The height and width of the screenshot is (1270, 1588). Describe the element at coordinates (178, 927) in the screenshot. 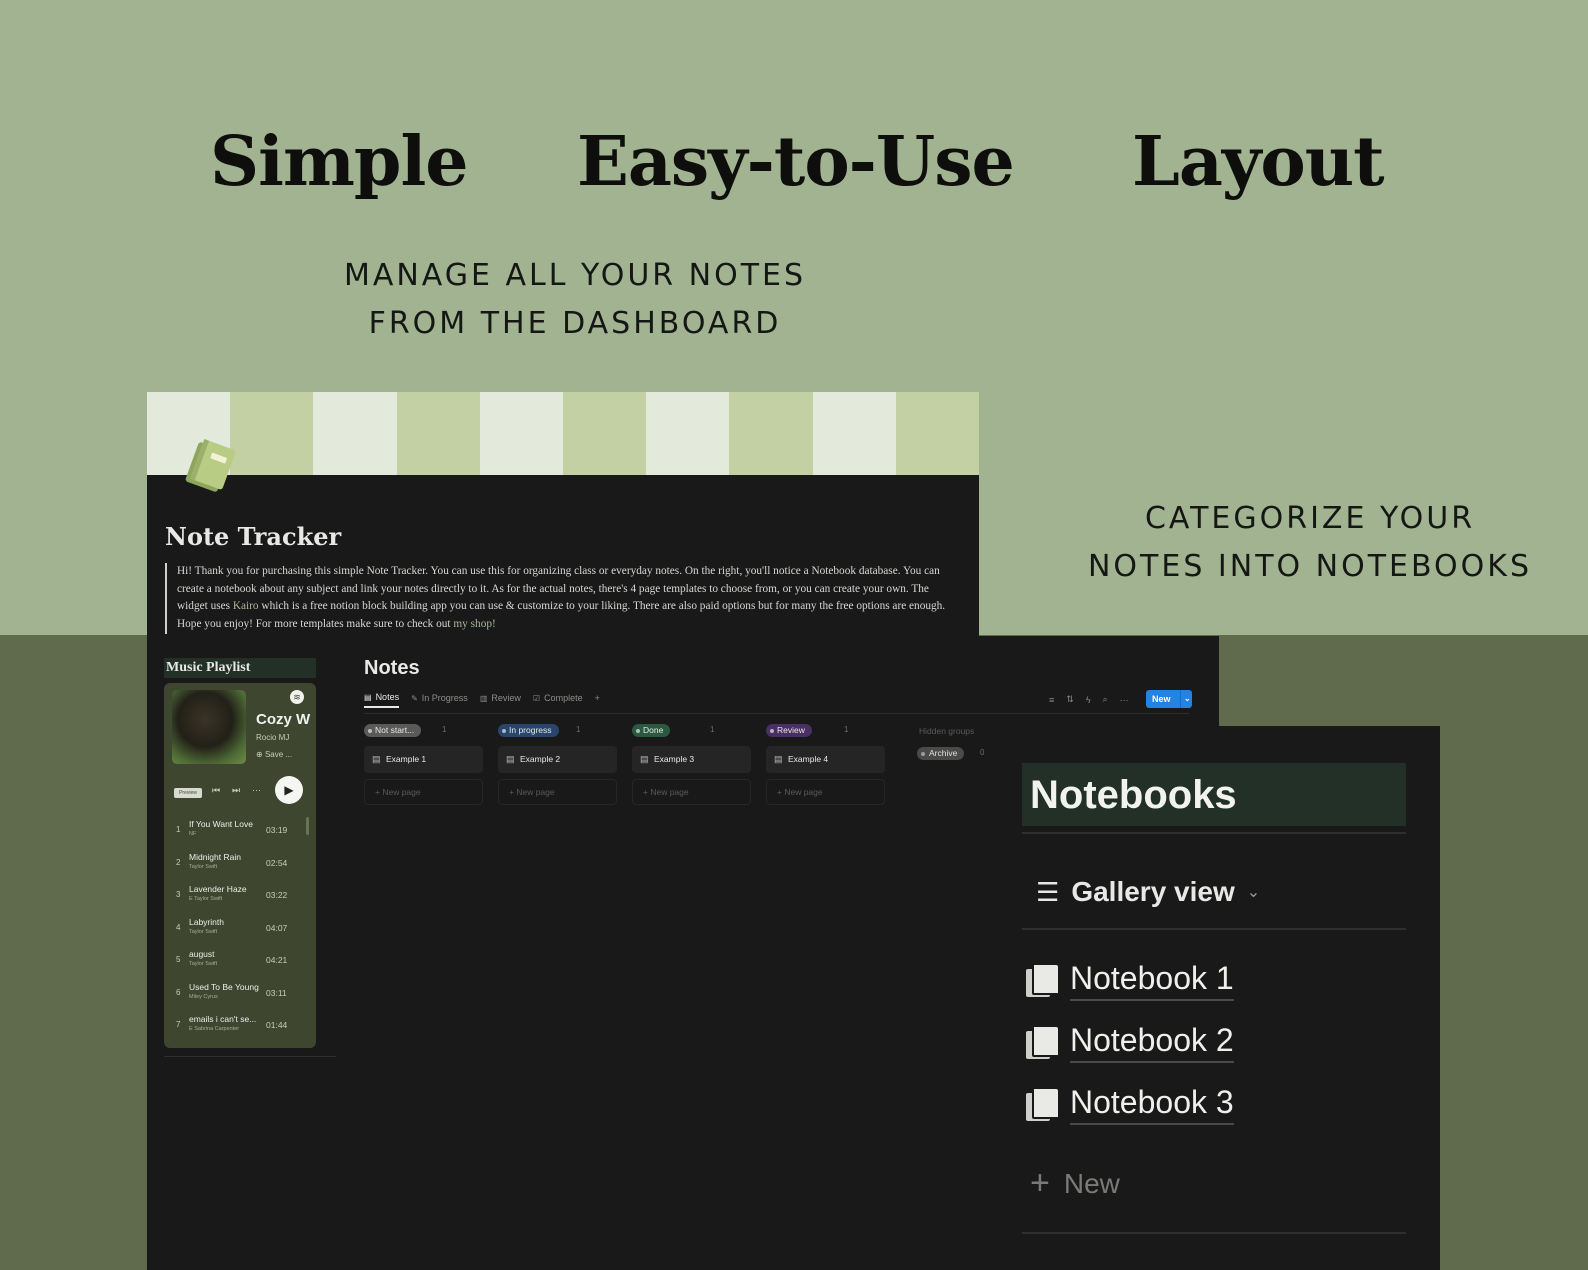

I see `track-number: 4` at that location.